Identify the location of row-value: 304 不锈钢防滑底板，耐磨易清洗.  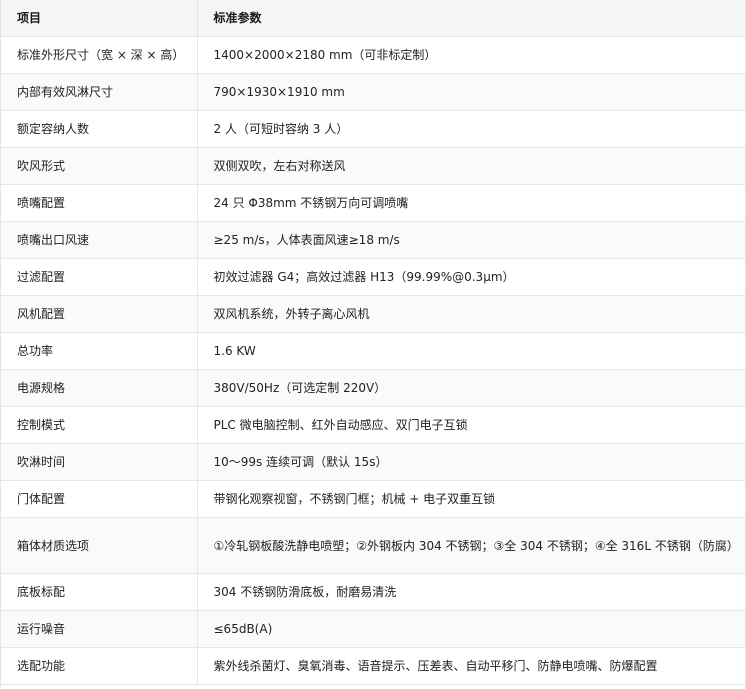
(471, 592).